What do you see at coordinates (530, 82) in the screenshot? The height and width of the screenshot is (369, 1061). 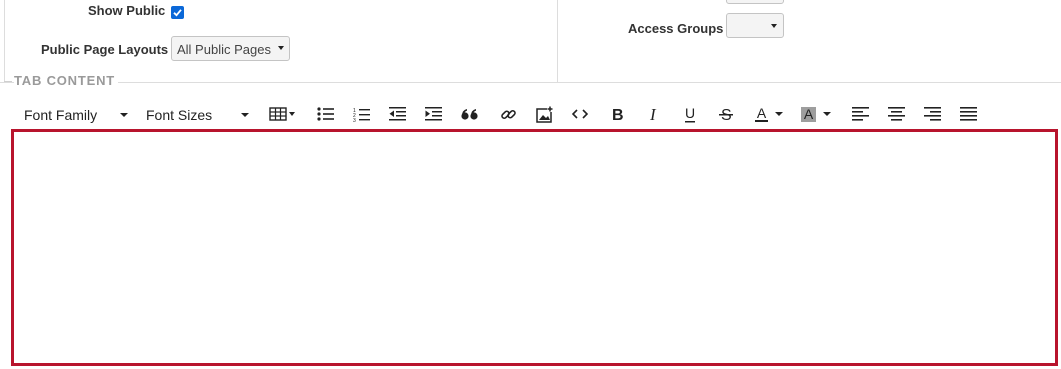 I see `section-divider` at bounding box center [530, 82].